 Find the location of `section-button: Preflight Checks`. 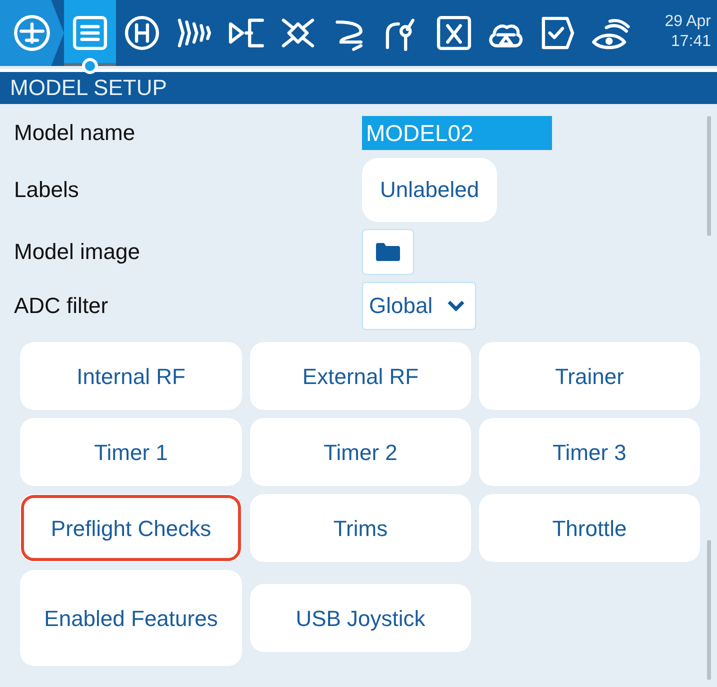

section-button: Preflight Checks is located at coordinates (131, 528).